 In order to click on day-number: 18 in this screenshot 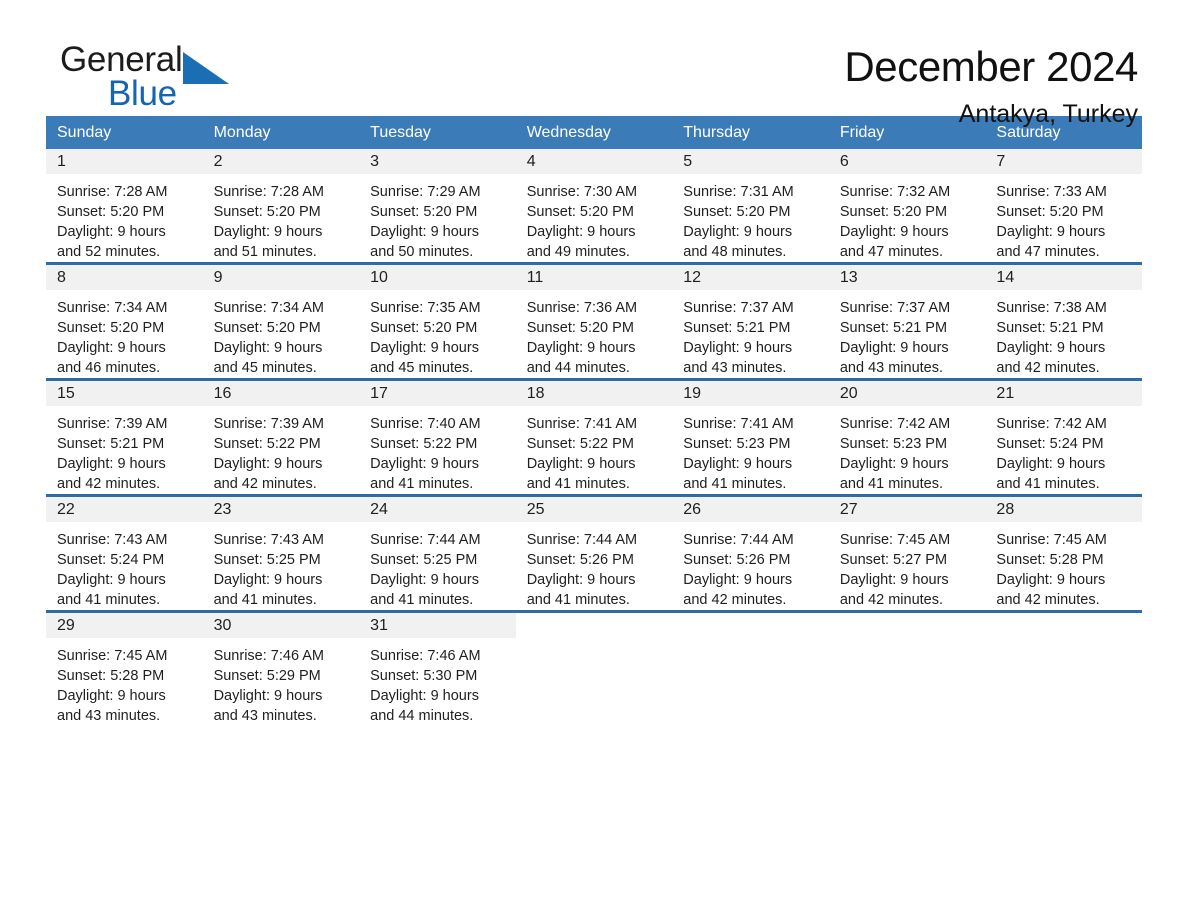, I will do `click(594, 393)`.